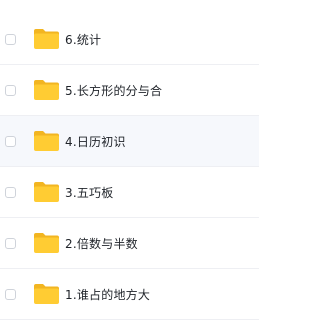  What do you see at coordinates (95, 141) in the screenshot?
I see `file-name: 4.日历初识` at bounding box center [95, 141].